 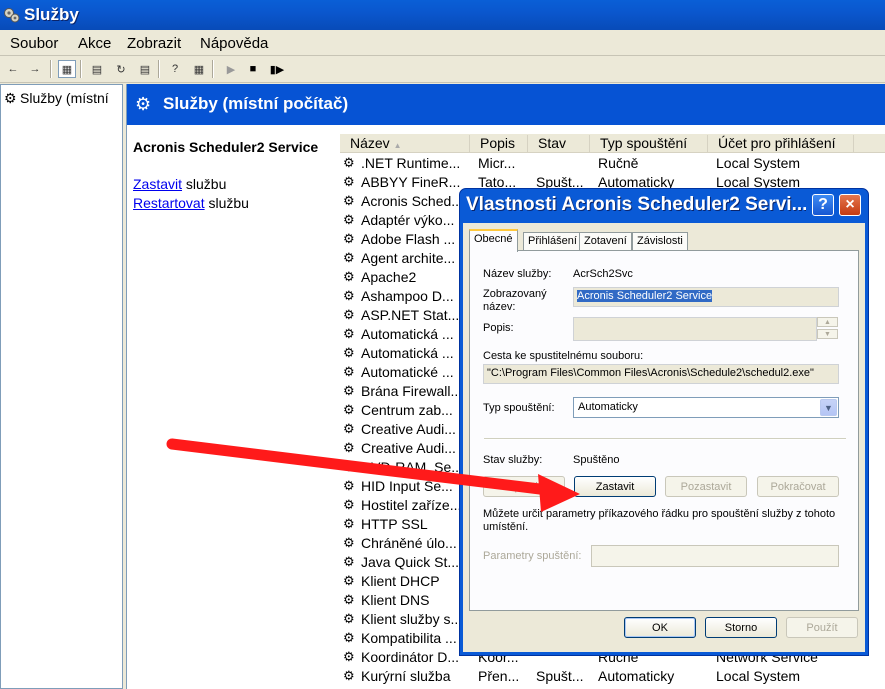 I want to click on tab-logon: Přihlášení, so click(x=552, y=241).